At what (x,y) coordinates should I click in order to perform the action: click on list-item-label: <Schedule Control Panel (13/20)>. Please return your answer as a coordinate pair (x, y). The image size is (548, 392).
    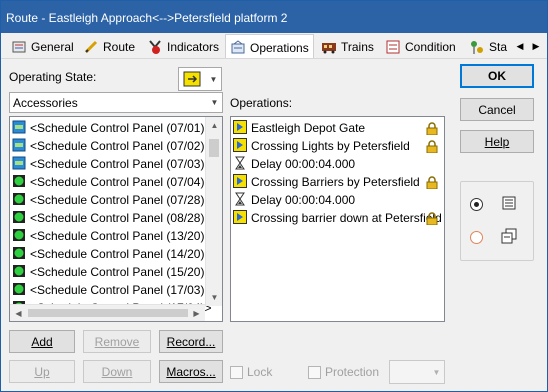
    Looking at the image, I should click on (121, 236).